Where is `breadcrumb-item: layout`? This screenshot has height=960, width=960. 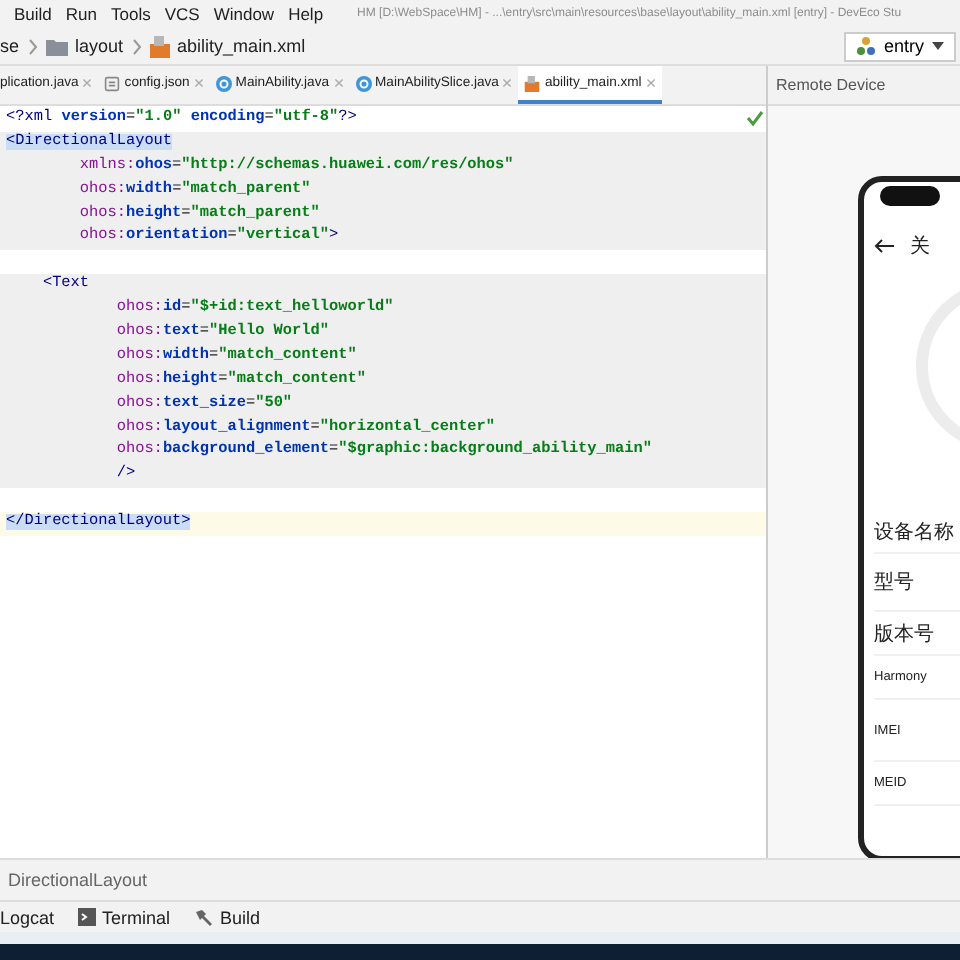 breadcrumb-item: layout is located at coordinates (99, 46).